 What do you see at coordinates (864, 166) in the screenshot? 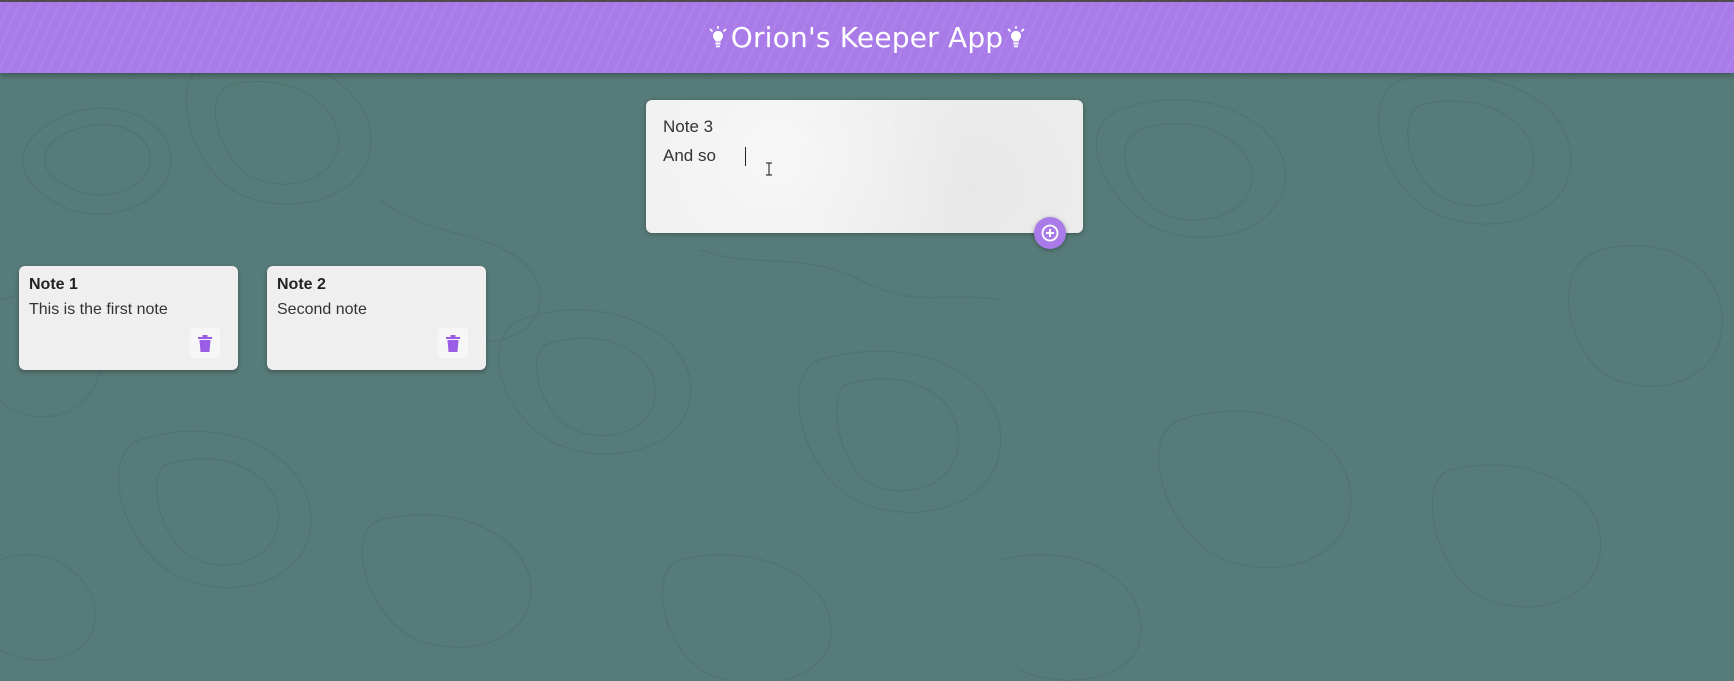
I see `create-note-form: Note 3 And so` at bounding box center [864, 166].